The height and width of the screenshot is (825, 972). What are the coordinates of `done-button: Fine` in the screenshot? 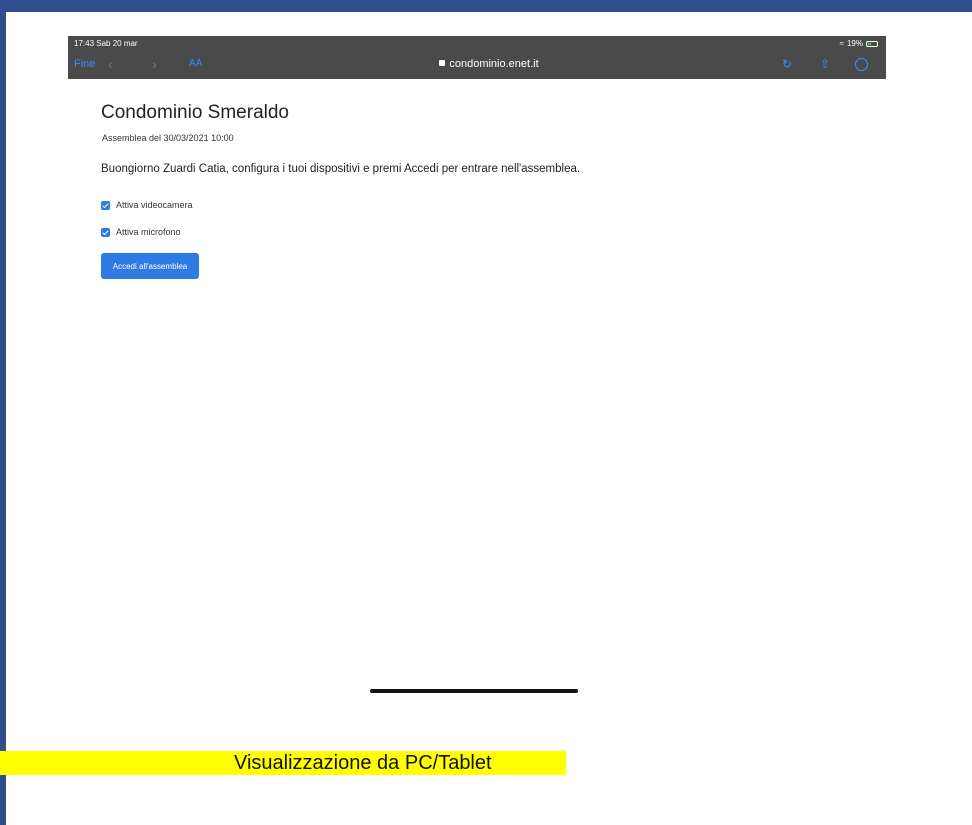 It's located at (84, 64).